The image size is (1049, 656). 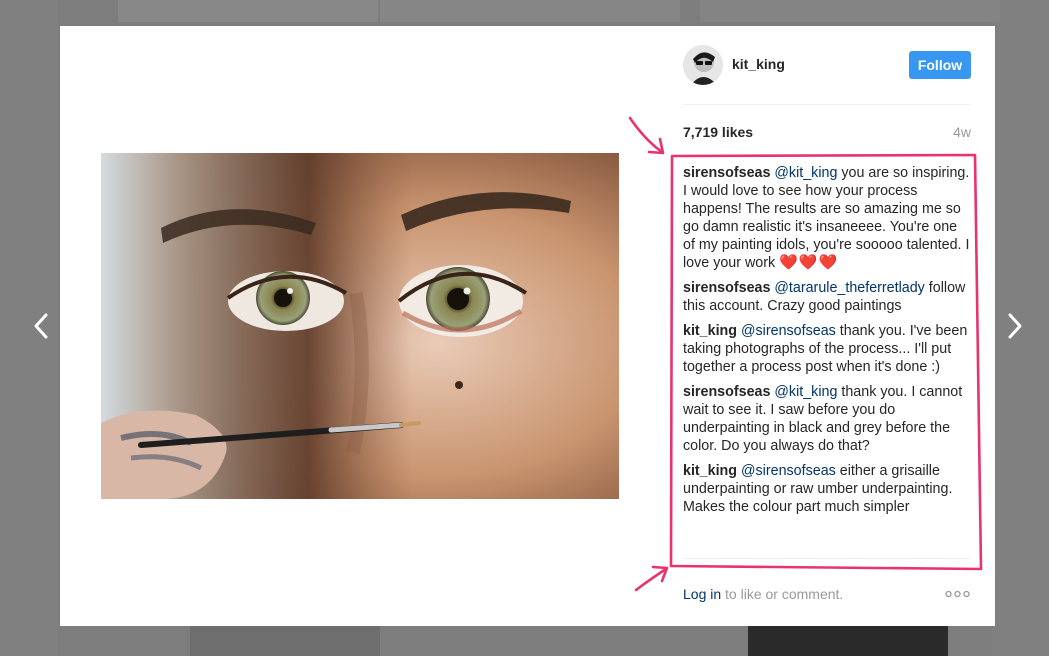 What do you see at coordinates (718, 132) in the screenshot?
I see `likes-count: 7,719 likes` at bounding box center [718, 132].